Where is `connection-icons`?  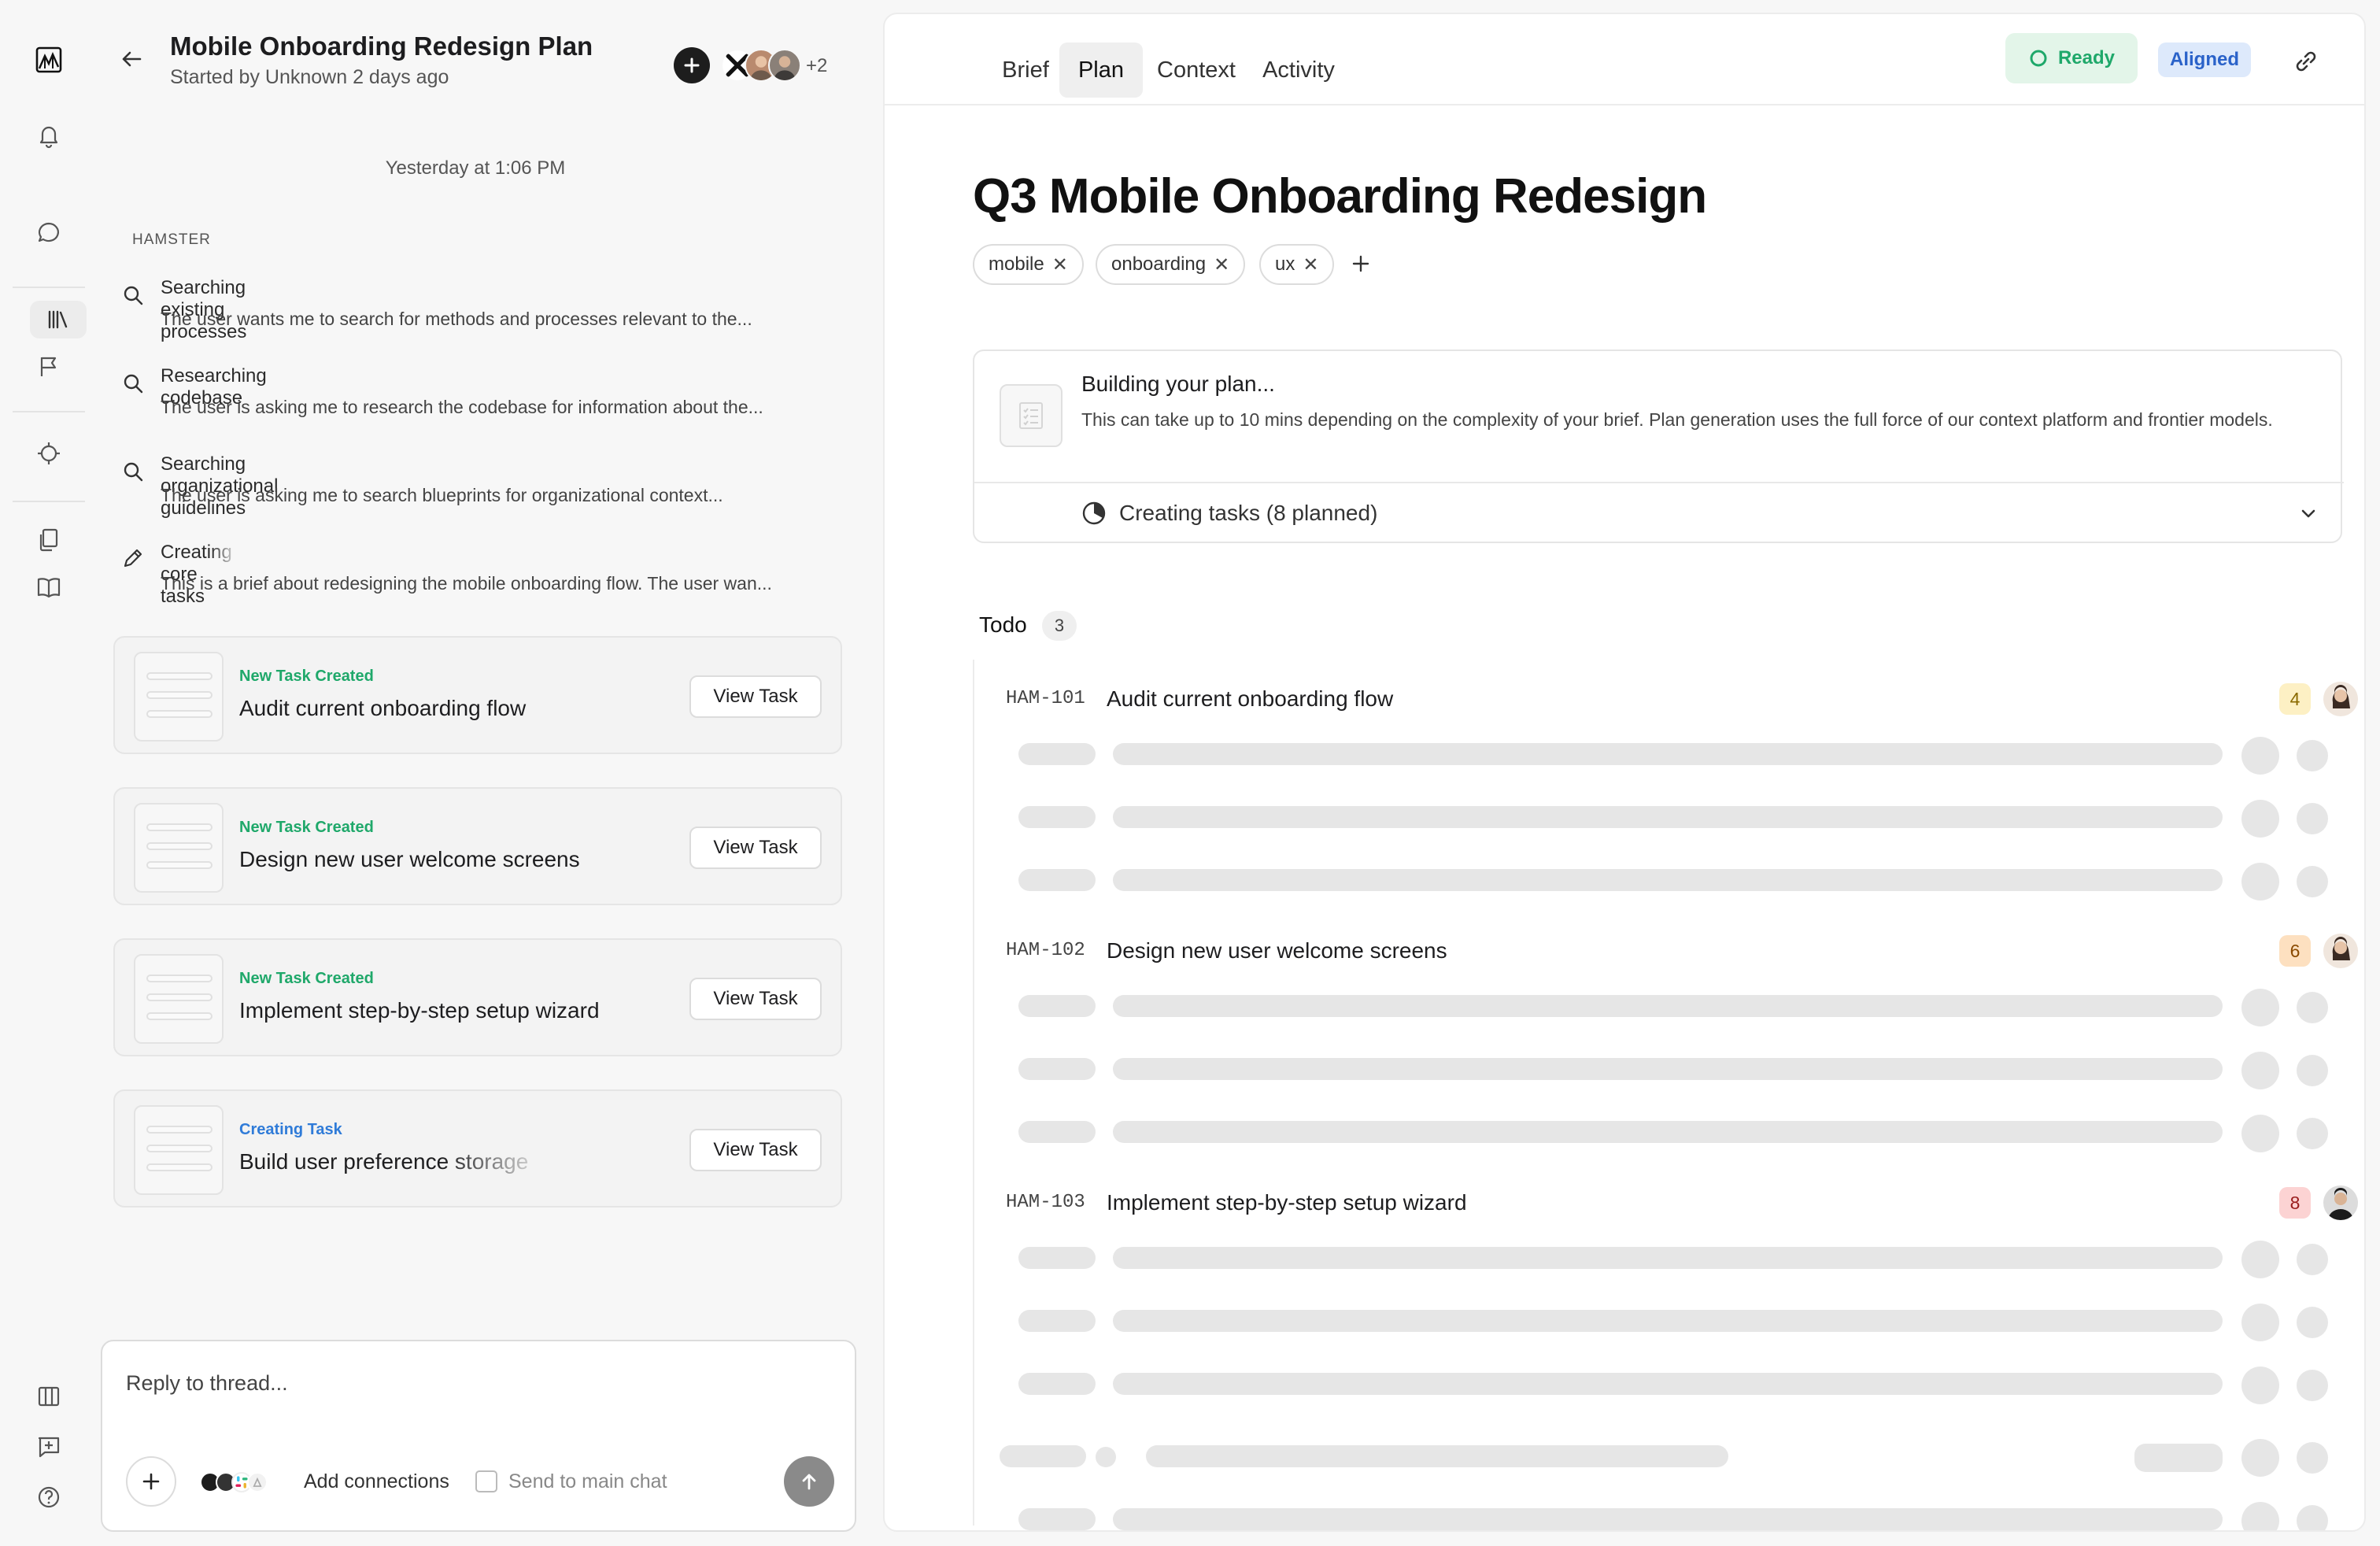 connection-icons is located at coordinates (247, 1482).